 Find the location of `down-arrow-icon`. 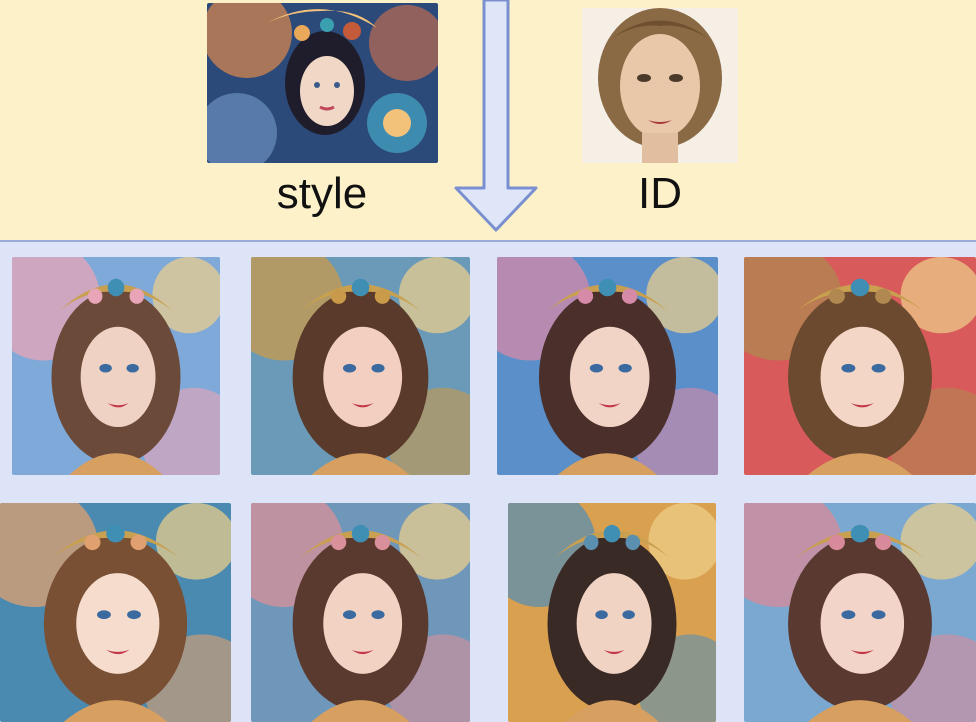

down-arrow-icon is located at coordinates (496, 116).